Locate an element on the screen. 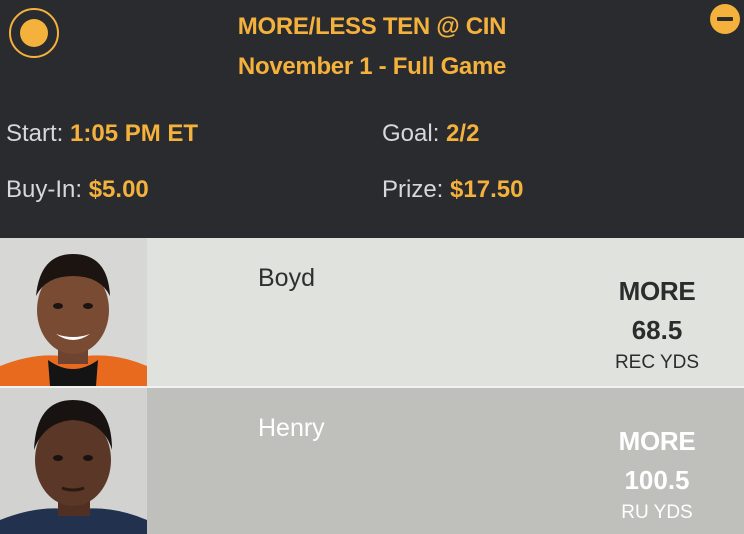 The height and width of the screenshot is (534, 744). prize-info: Prize: $17.50 is located at coordinates (452, 190).